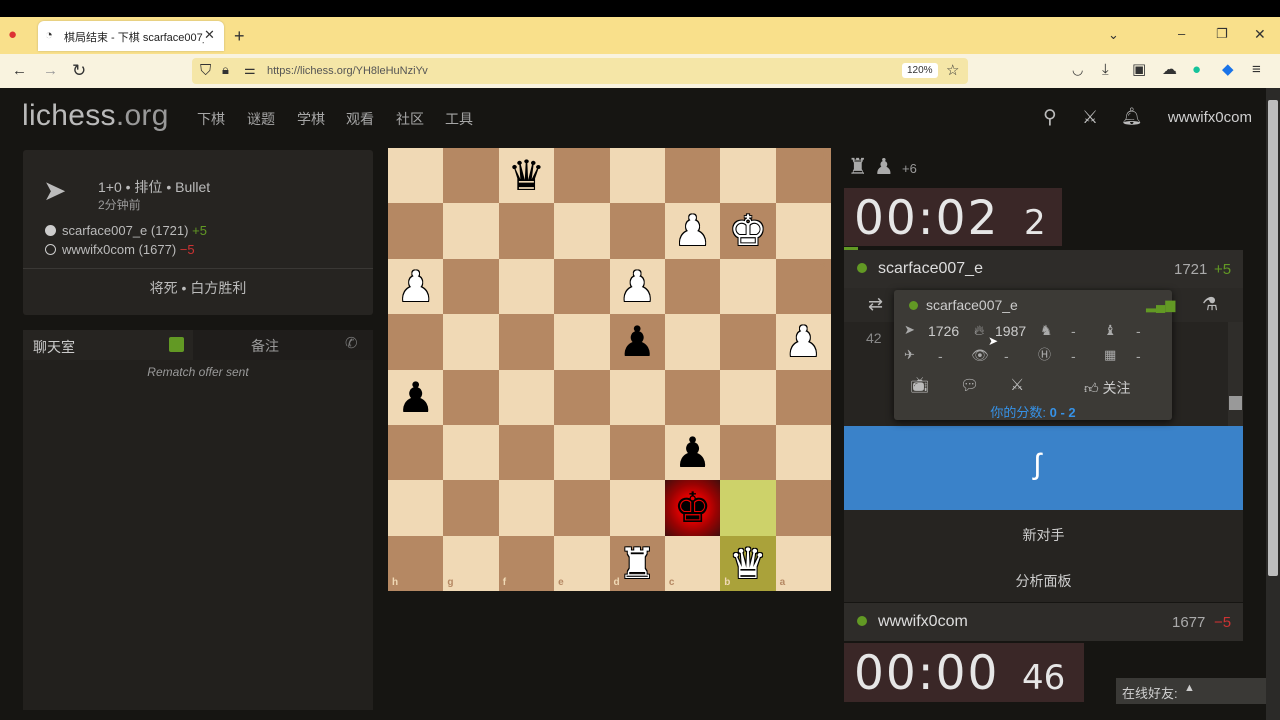 The width and height of the screenshot is (1280, 720). What do you see at coordinates (637, 452) in the screenshot?
I see `square-d6` at bounding box center [637, 452].